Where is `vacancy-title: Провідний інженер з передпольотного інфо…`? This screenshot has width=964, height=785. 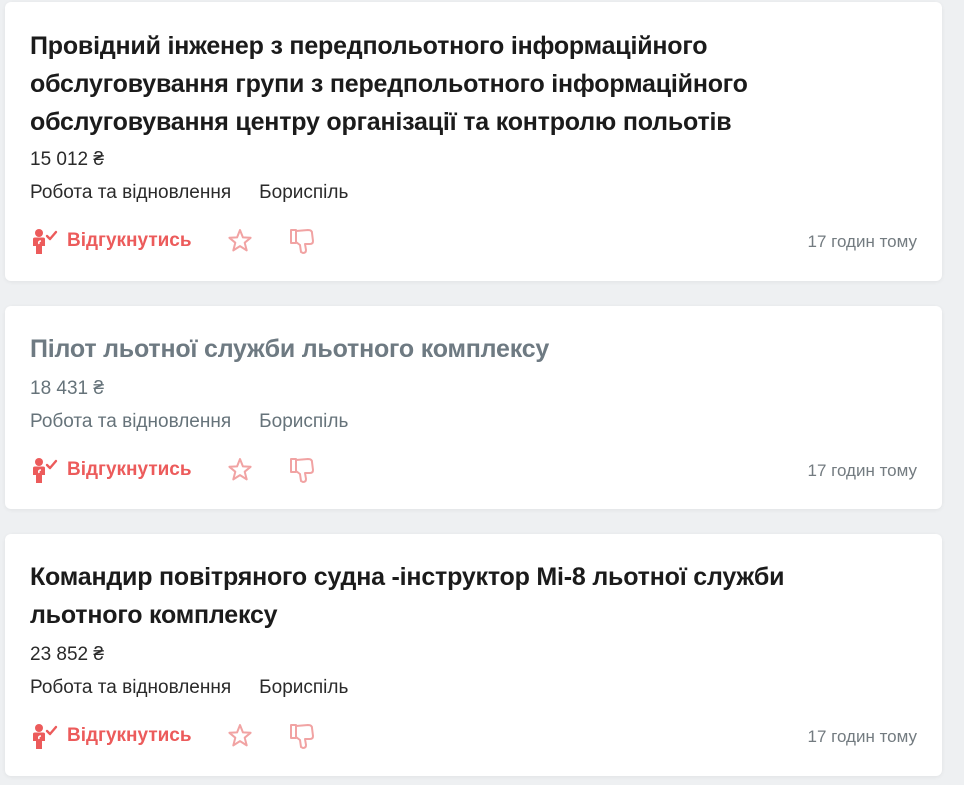
vacancy-title: Провідний інженер з передпольотного інфо… is located at coordinates (411, 84).